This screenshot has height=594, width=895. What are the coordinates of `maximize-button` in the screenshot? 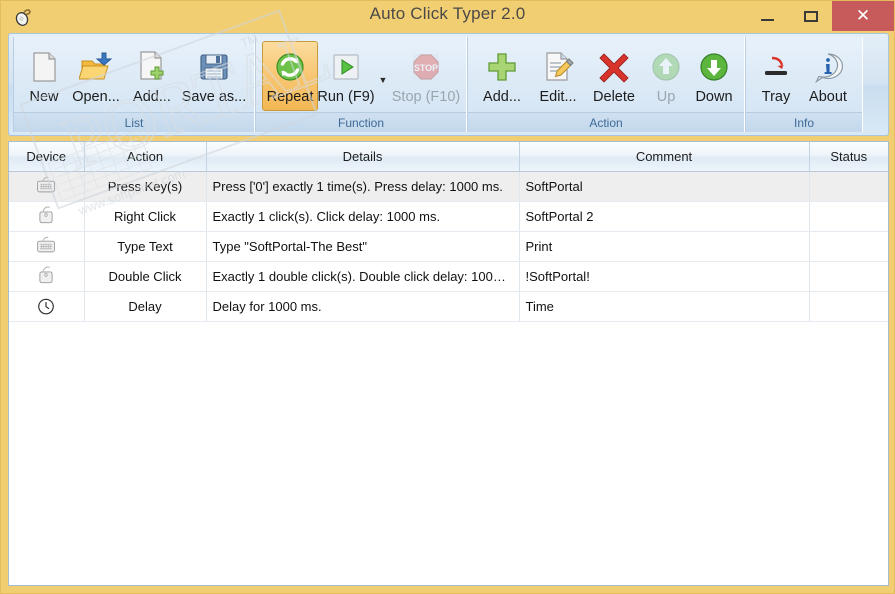 It's located at (810, 16).